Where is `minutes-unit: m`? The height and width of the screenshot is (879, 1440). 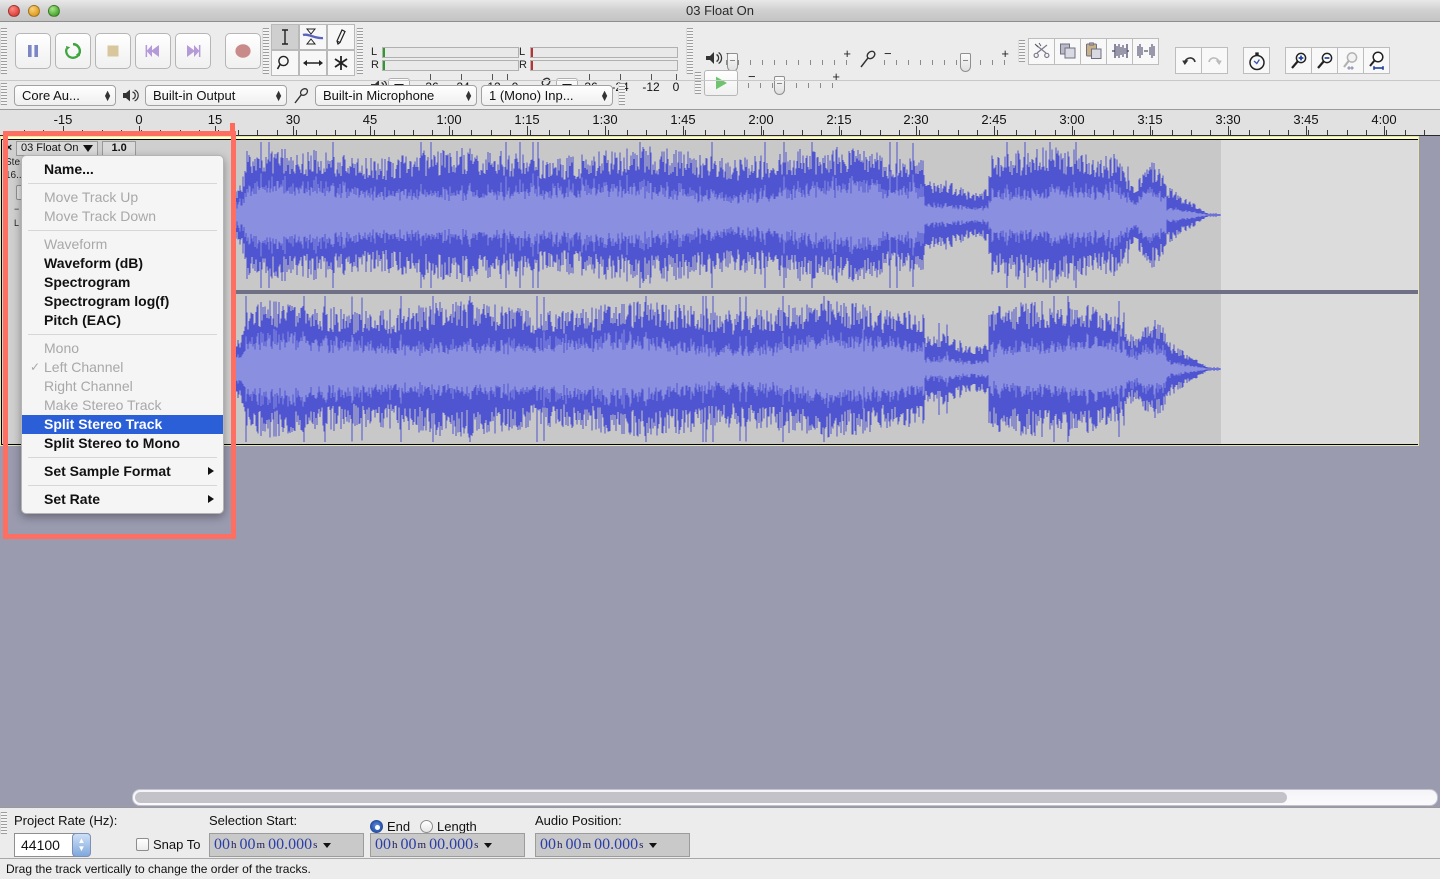 minutes-unit: m is located at coordinates (261, 845).